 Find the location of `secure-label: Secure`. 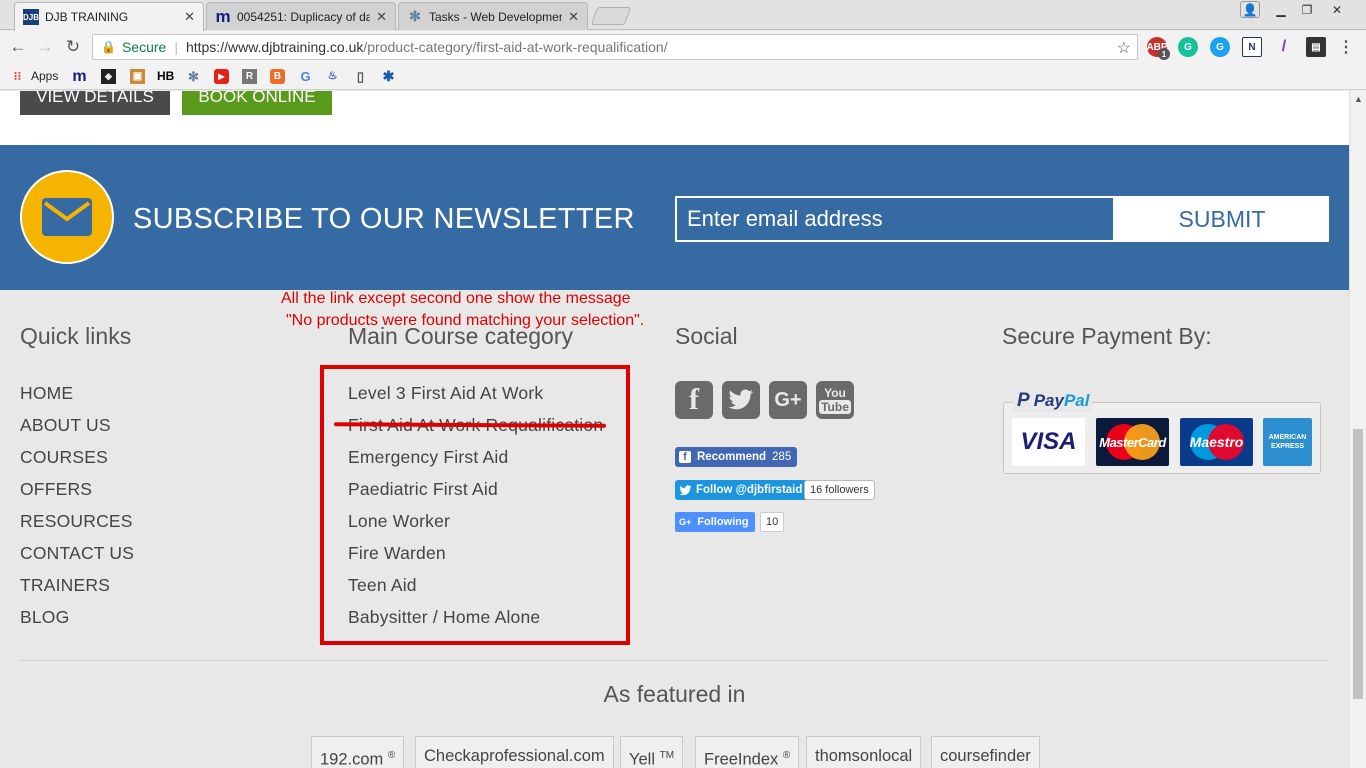

secure-label: Secure is located at coordinates (144, 47).